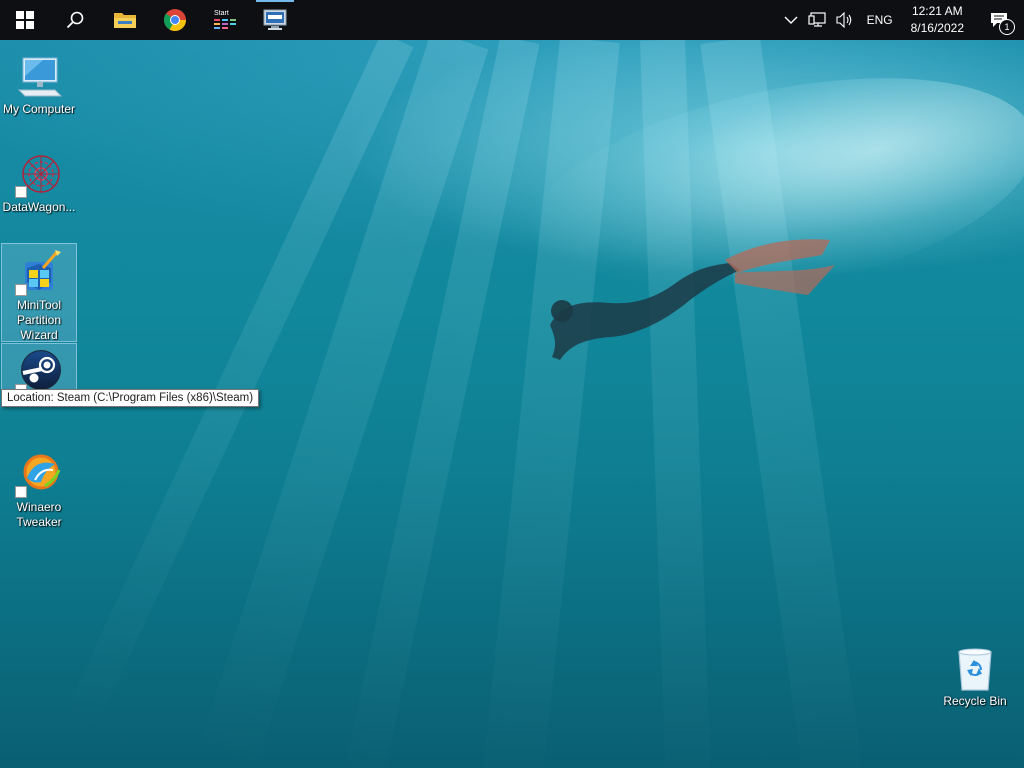 Image resolution: width=1024 pixels, height=768 pixels. I want to click on wallpaper-swimmer, so click(692, 299).